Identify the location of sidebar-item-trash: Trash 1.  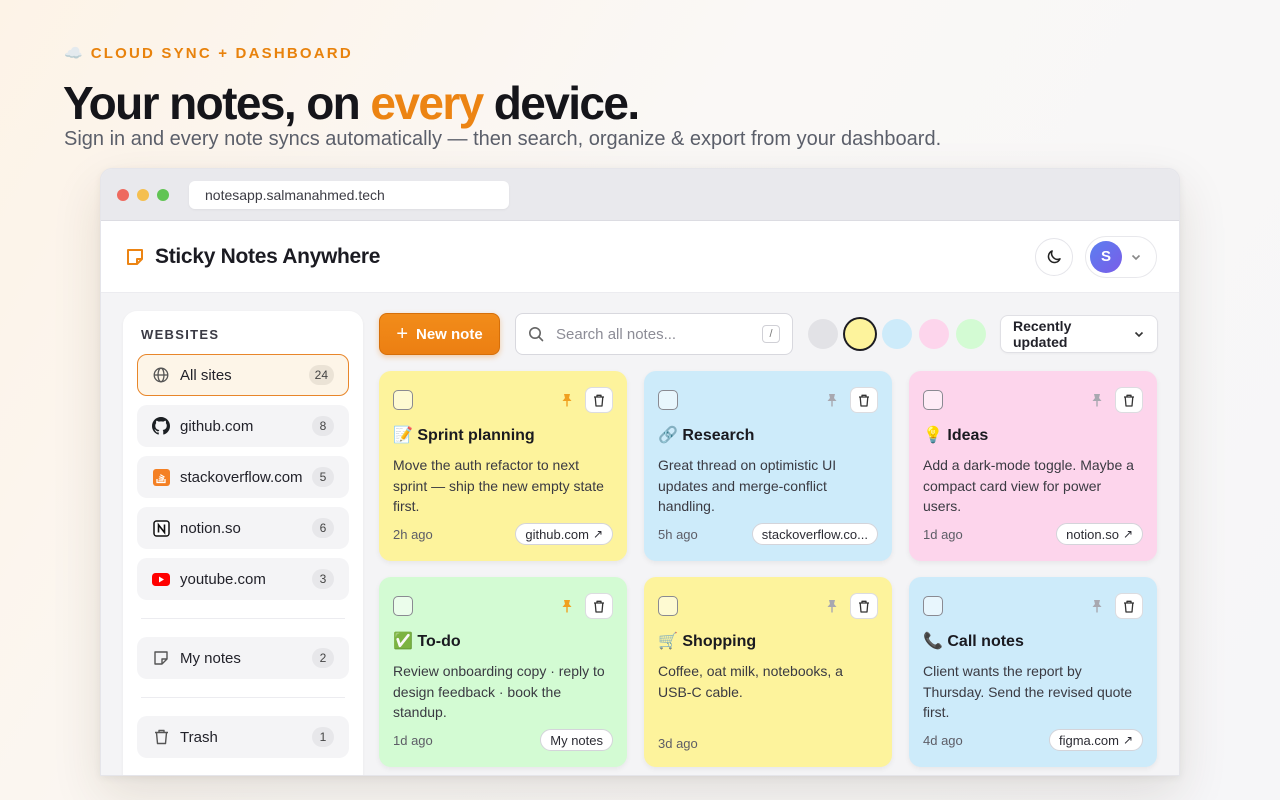
(243, 737).